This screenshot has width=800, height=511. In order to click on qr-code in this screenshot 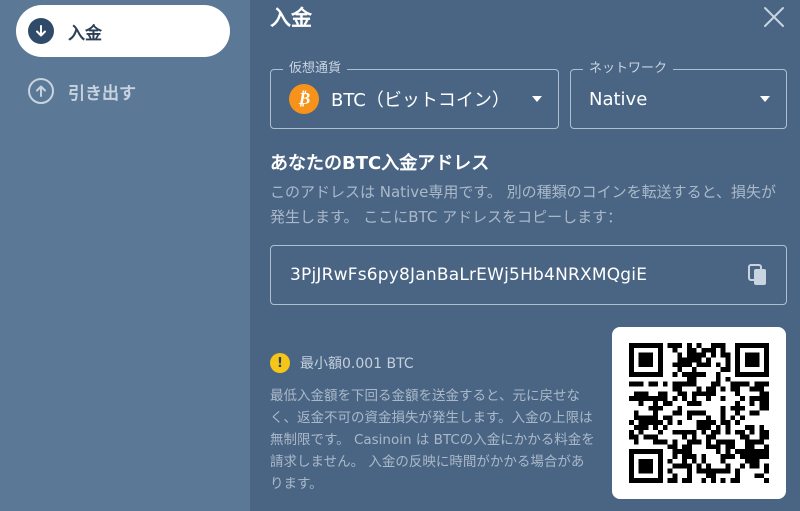, I will do `click(699, 413)`.